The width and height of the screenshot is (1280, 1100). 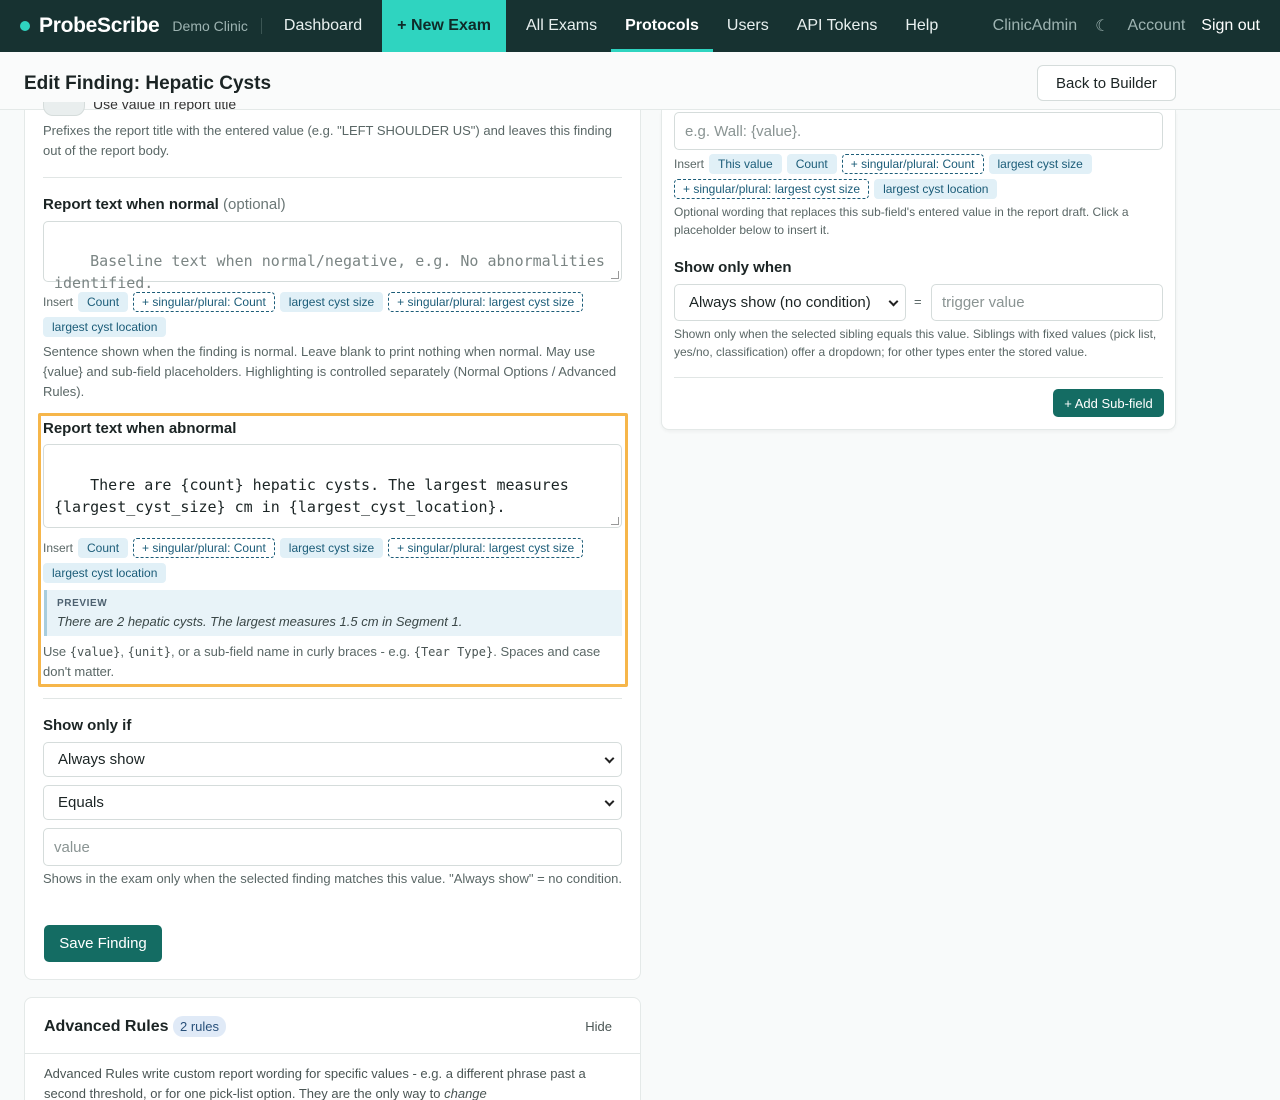 What do you see at coordinates (918, 131) in the screenshot?
I see `subfield-wording-input: e.g. Wall: {value}.` at bounding box center [918, 131].